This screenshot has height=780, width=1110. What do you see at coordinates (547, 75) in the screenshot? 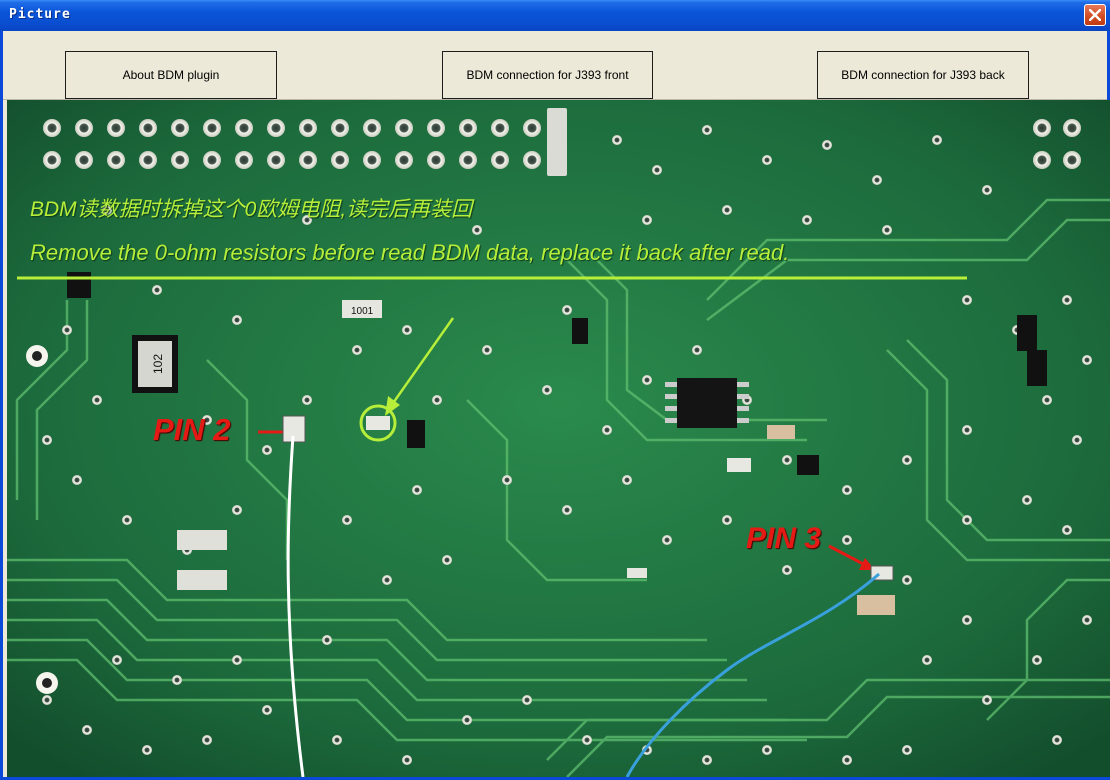
I see `bdm-j393-front-button: BDM connection for J393 front` at bounding box center [547, 75].